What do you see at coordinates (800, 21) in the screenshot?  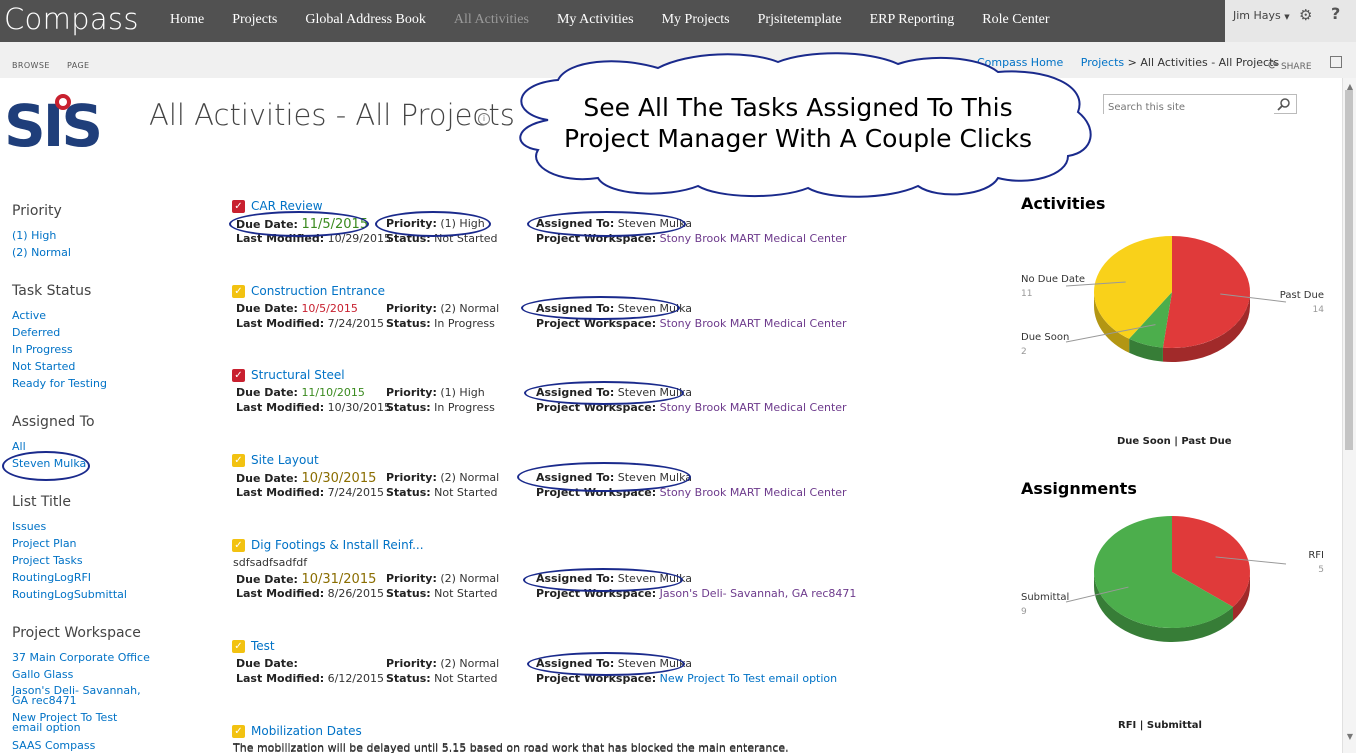 I see `topnav-prjsitetemplate: Prjsitetemplate` at bounding box center [800, 21].